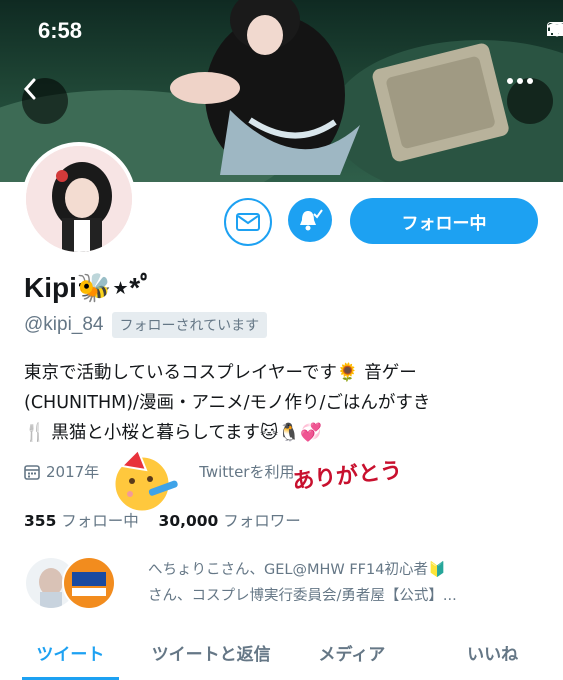 The width and height of the screenshot is (563, 680). What do you see at coordinates (520, 81) in the screenshot?
I see `more-icon` at bounding box center [520, 81].